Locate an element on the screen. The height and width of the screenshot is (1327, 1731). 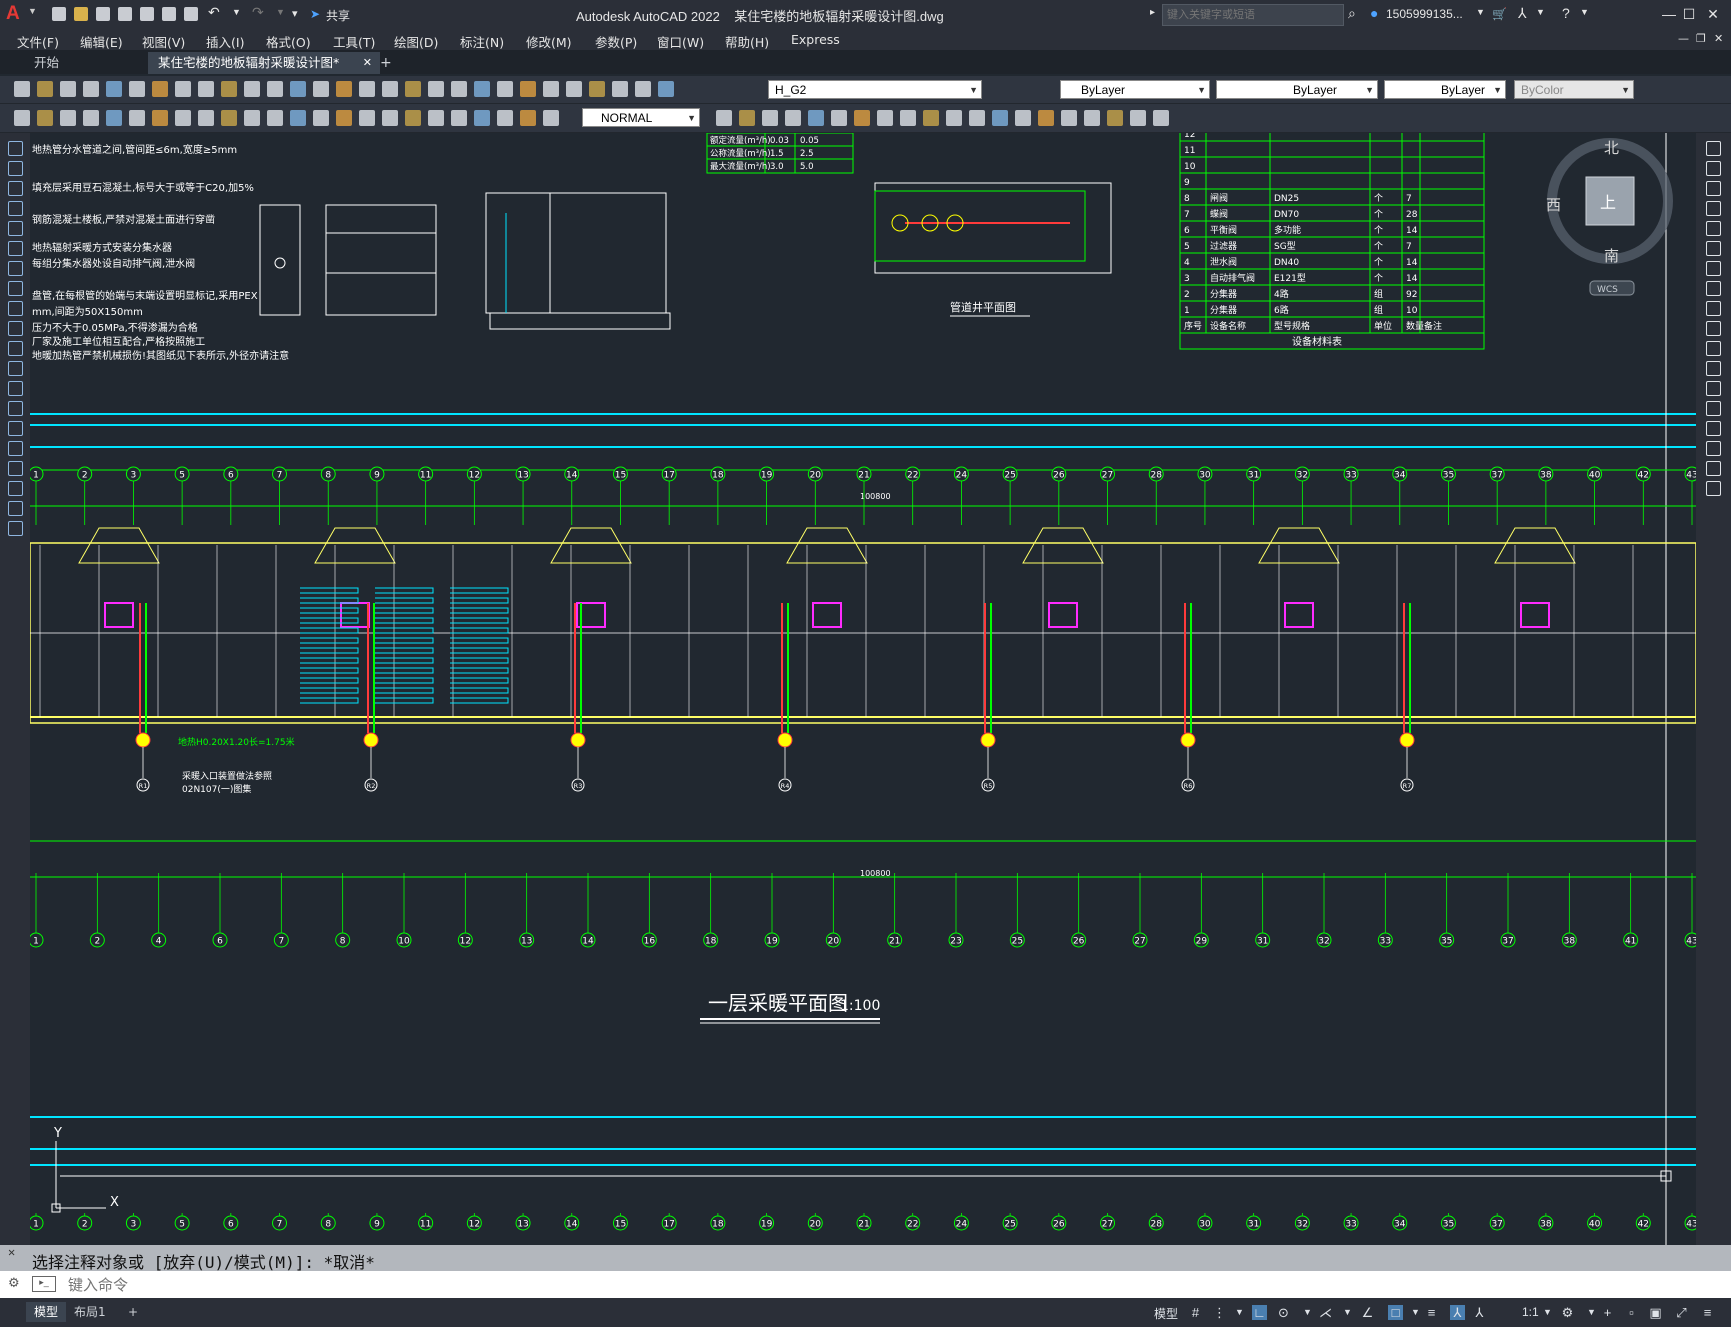
open-file-icon is located at coordinates (81, 14).